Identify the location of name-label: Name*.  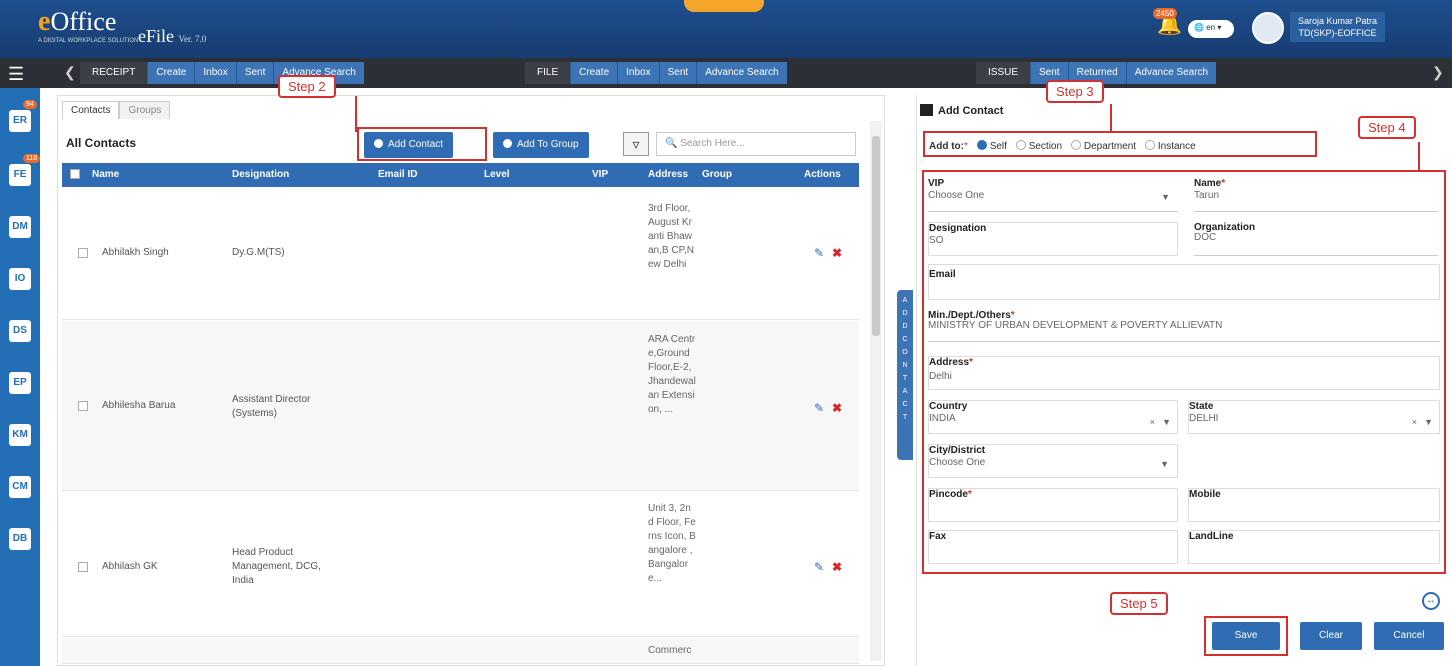
(1210, 183).